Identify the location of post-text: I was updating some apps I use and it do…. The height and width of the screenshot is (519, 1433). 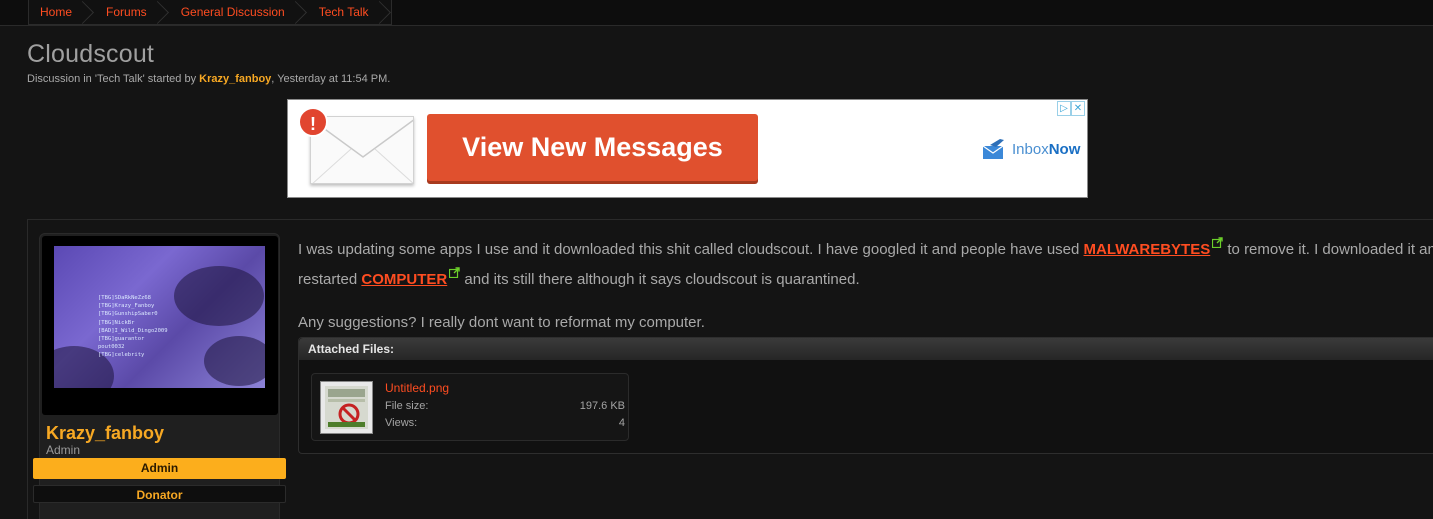
(691, 249).